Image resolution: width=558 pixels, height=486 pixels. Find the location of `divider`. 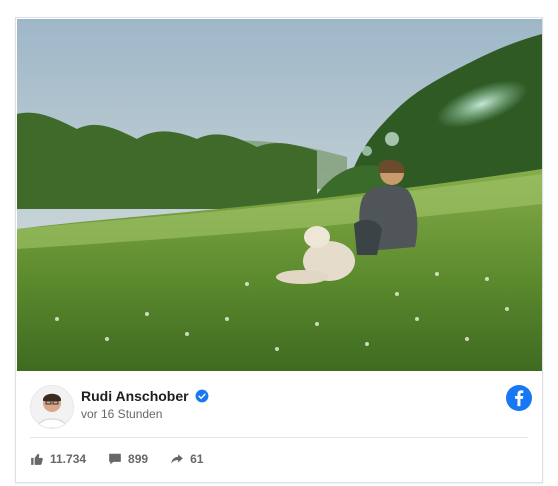

divider is located at coordinates (279, 437).